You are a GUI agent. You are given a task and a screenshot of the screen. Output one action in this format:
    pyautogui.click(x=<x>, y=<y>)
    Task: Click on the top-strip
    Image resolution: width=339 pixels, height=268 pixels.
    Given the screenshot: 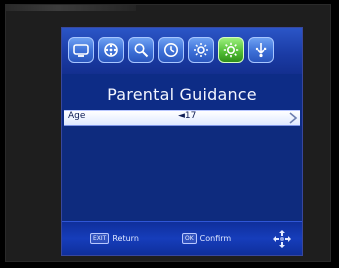 What is the action you would take?
    pyautogui.click(x=71, y=8)
    